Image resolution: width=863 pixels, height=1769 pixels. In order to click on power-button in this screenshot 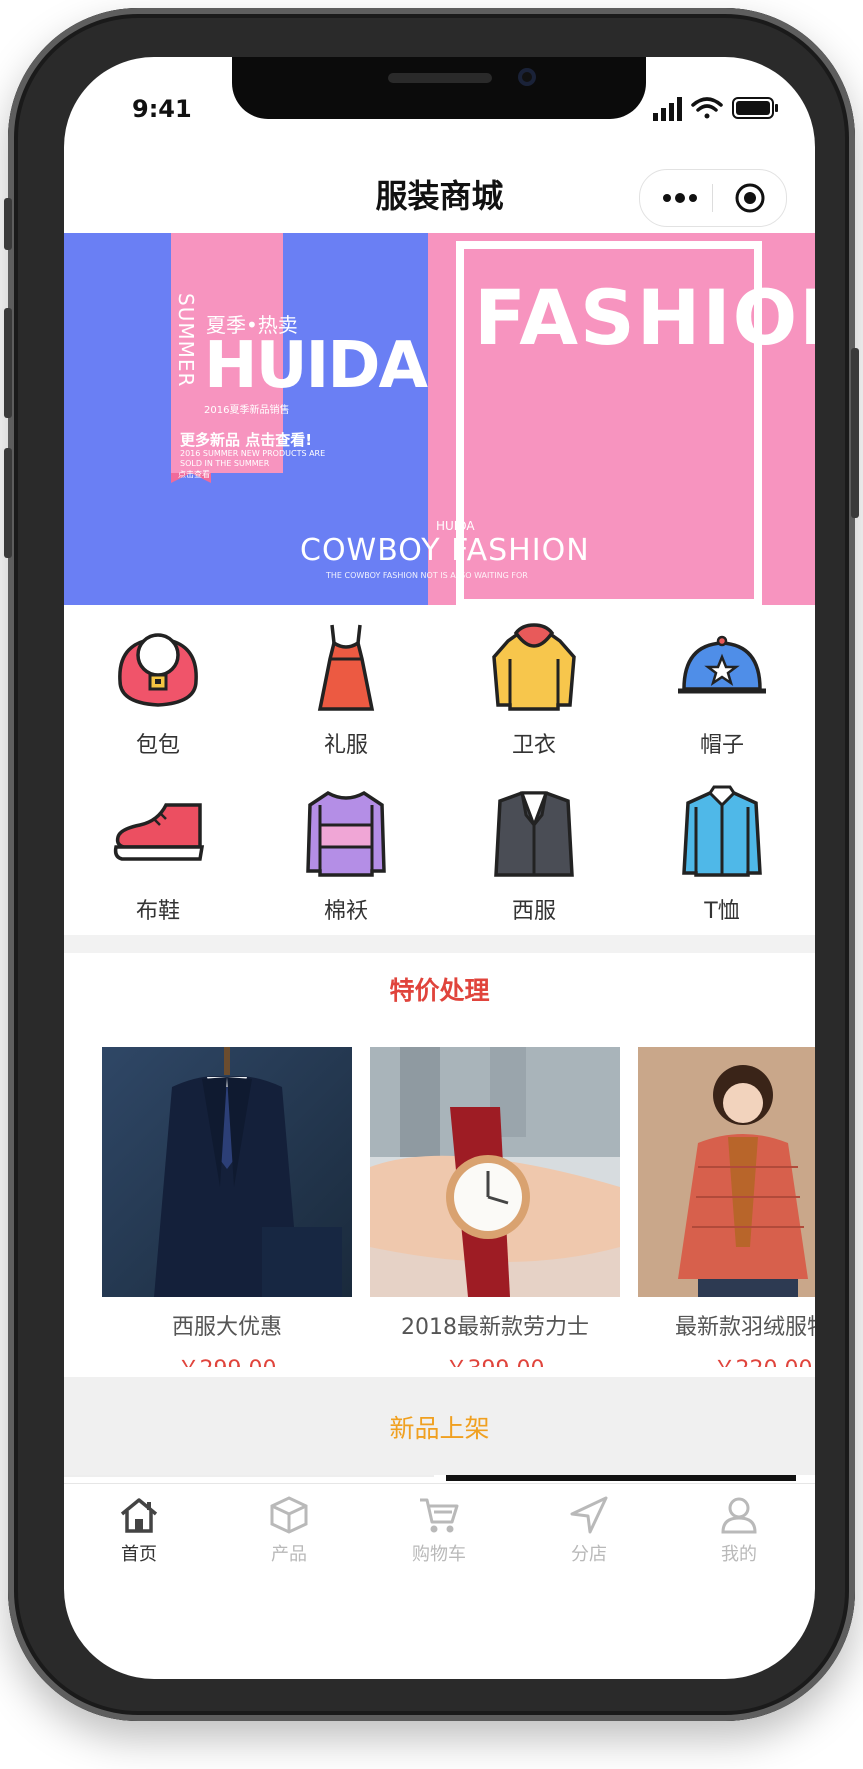, I will do `click(855, 433)`.